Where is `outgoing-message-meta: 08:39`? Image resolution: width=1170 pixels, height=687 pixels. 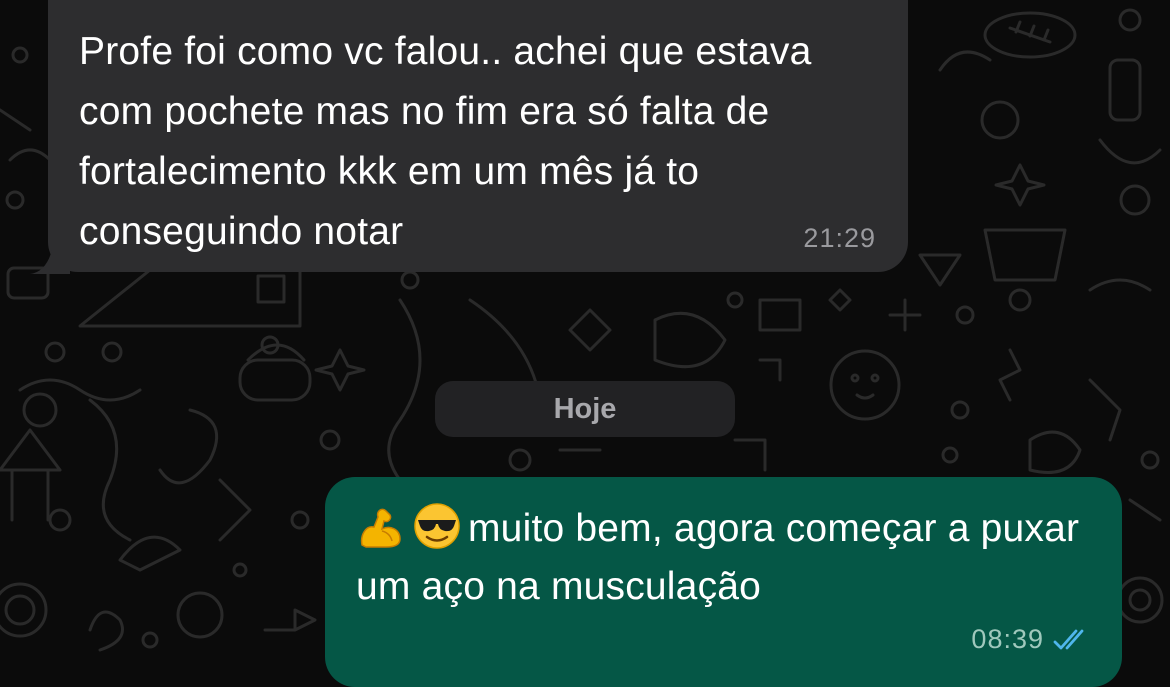 outgoing-message-meta: 08:39 is located at coordinates (1031, 639).